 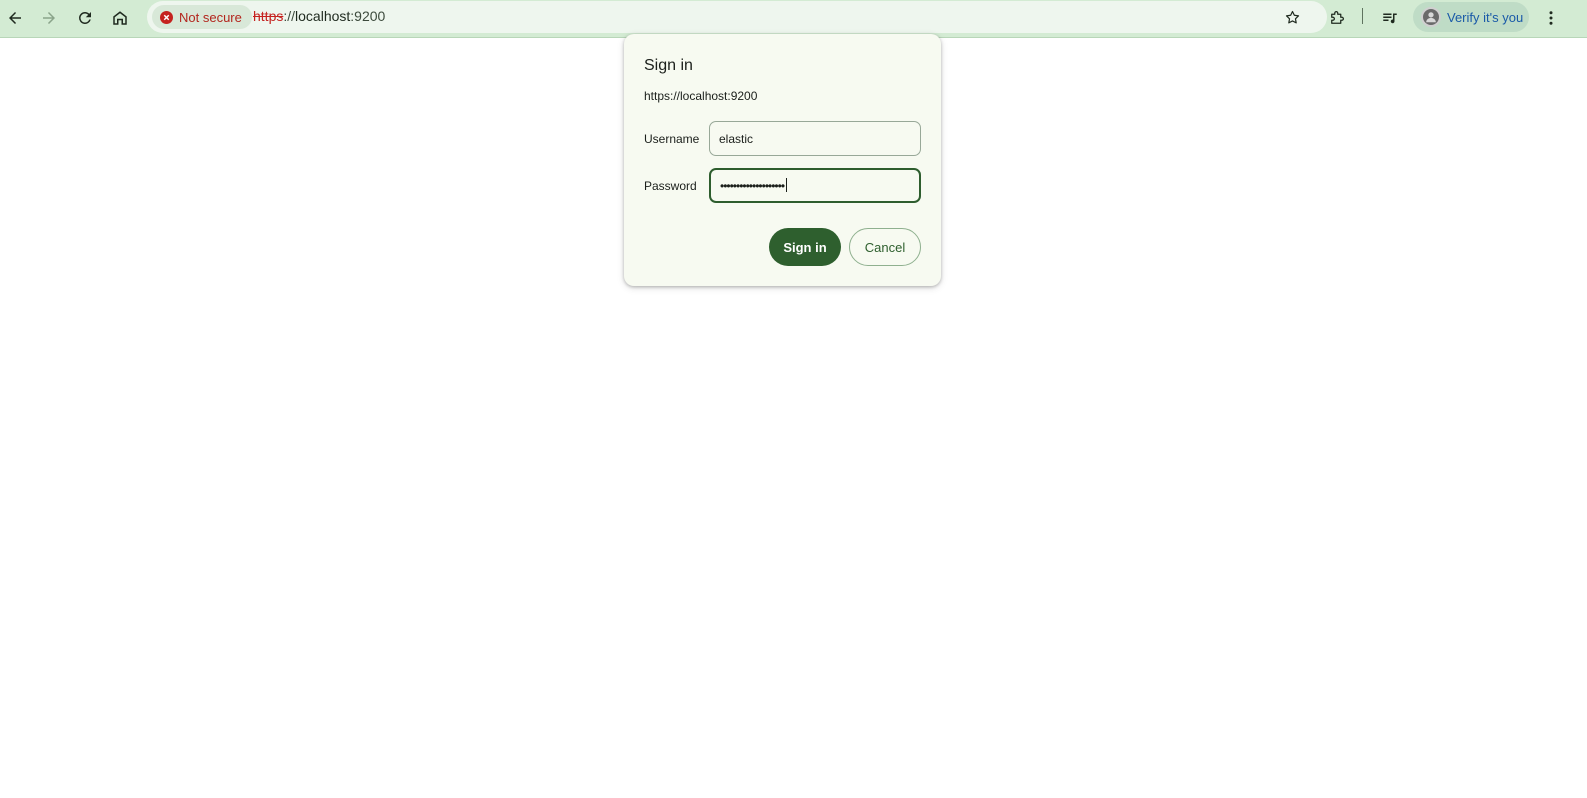 What do you see at coordinates (368, 16) in the screenshot?
I see `url-port: :9200` at bounding box center [368, 16].